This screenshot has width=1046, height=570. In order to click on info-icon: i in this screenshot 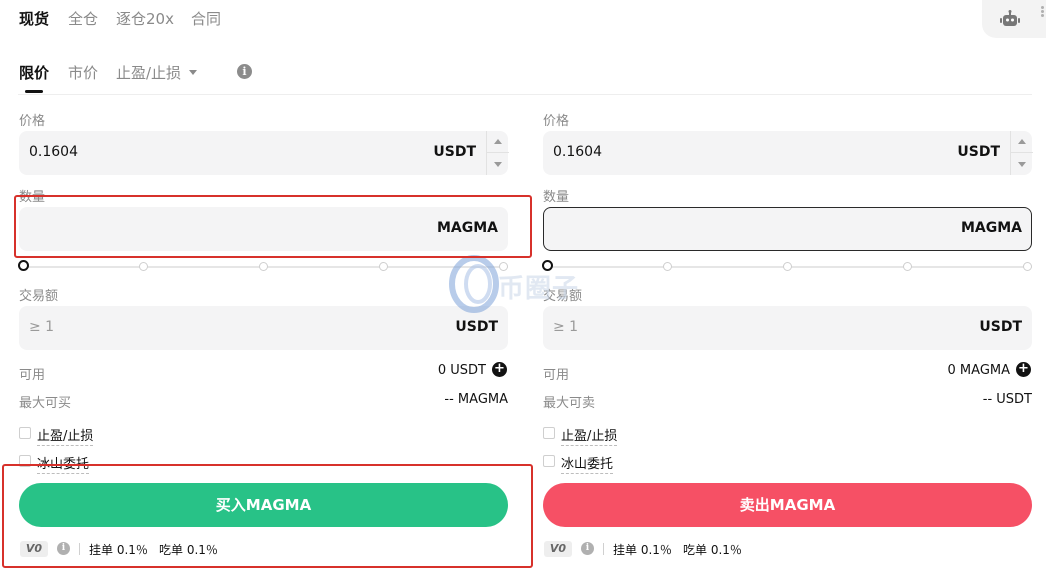, I will do `click(244, 71)`.